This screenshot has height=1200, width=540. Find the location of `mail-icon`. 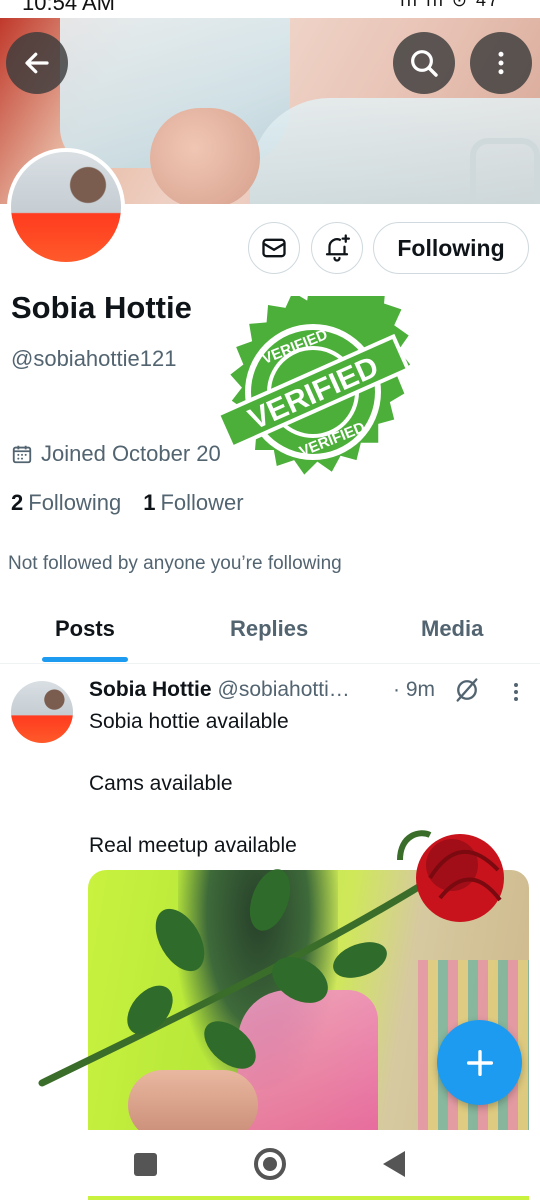

mail-icon is located at coordinates (274, 248).